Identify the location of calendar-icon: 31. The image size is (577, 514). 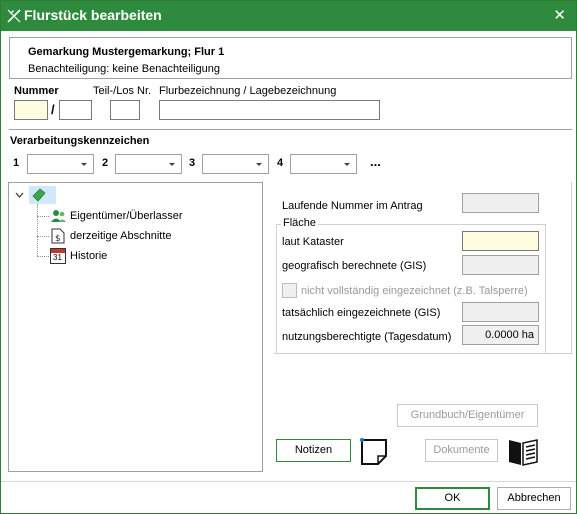
(58, 256).